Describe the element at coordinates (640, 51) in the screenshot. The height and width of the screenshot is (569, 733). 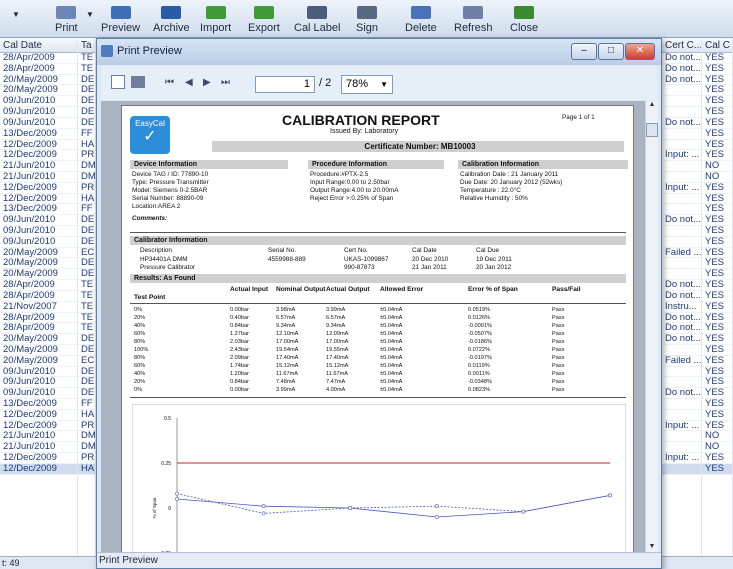
I see `close-window-button: ✕` at that location.